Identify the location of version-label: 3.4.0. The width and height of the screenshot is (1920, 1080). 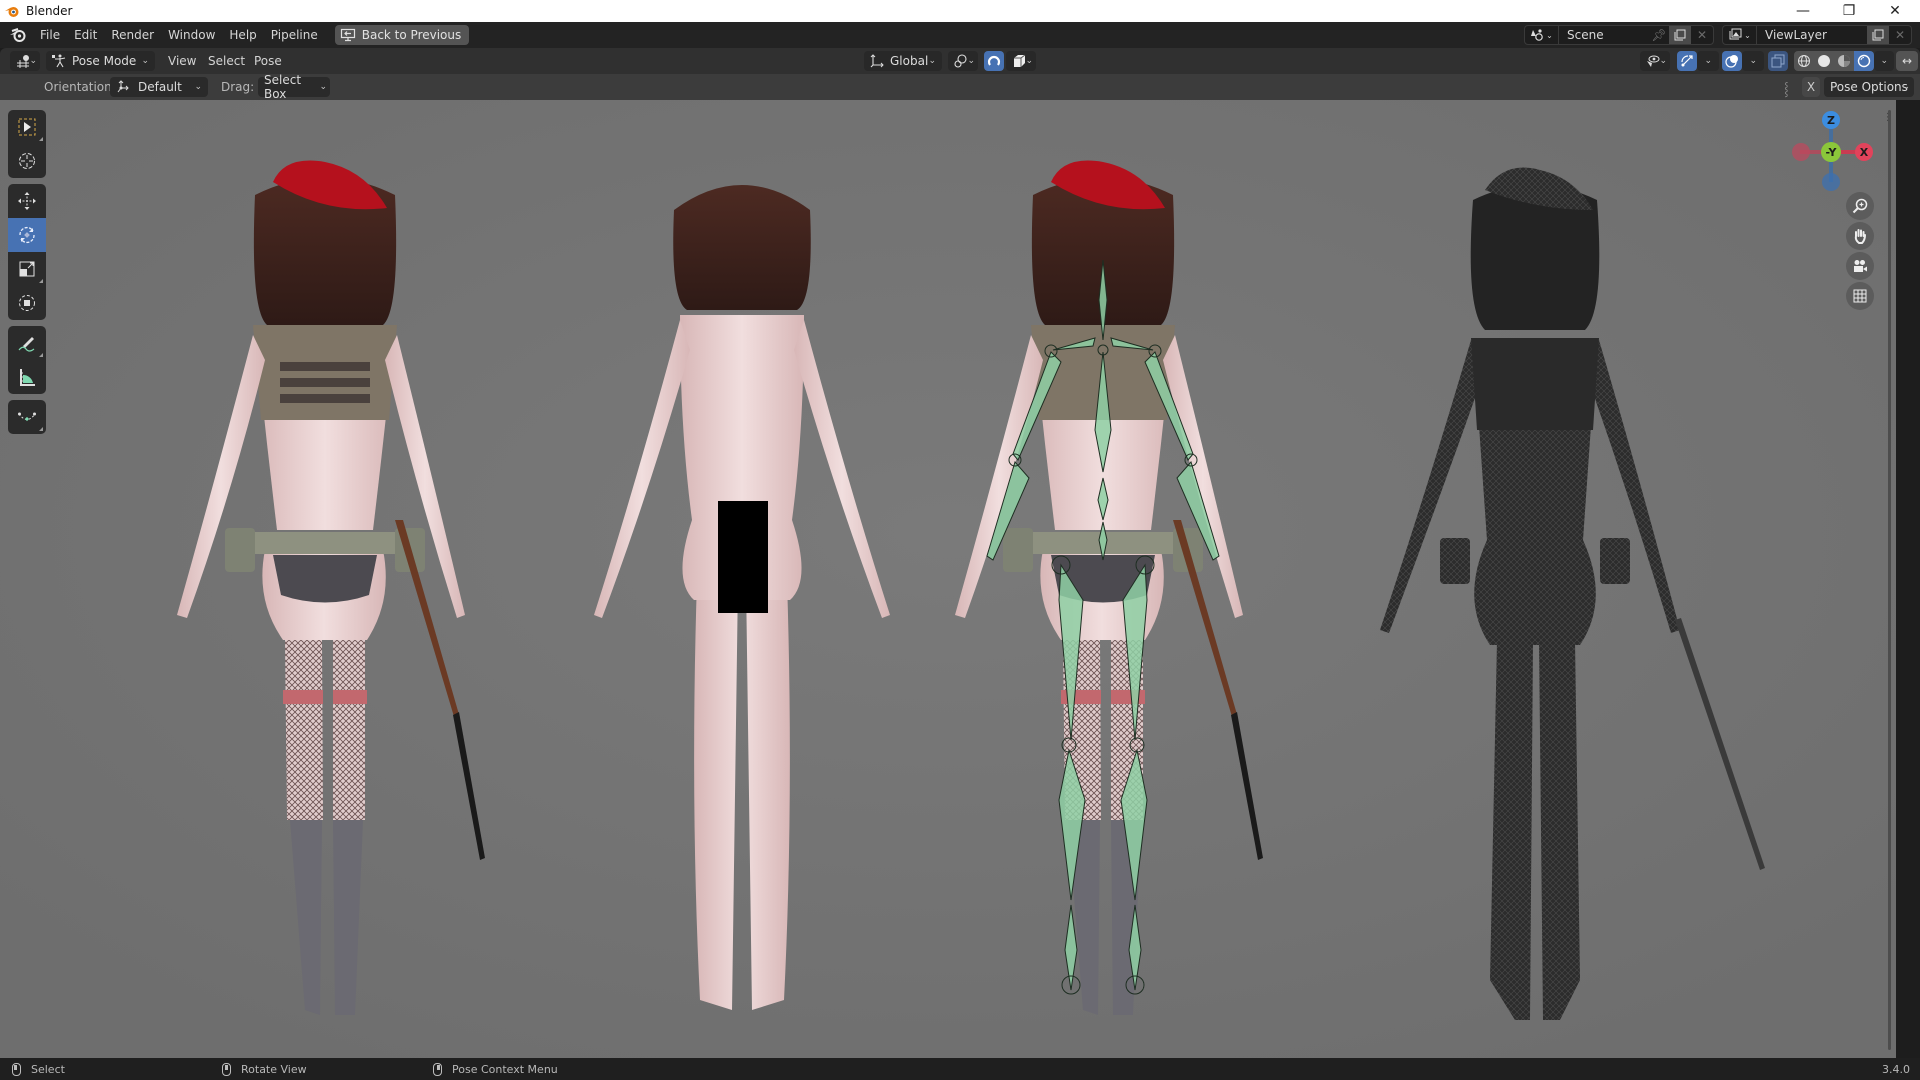
(1896, 1069).